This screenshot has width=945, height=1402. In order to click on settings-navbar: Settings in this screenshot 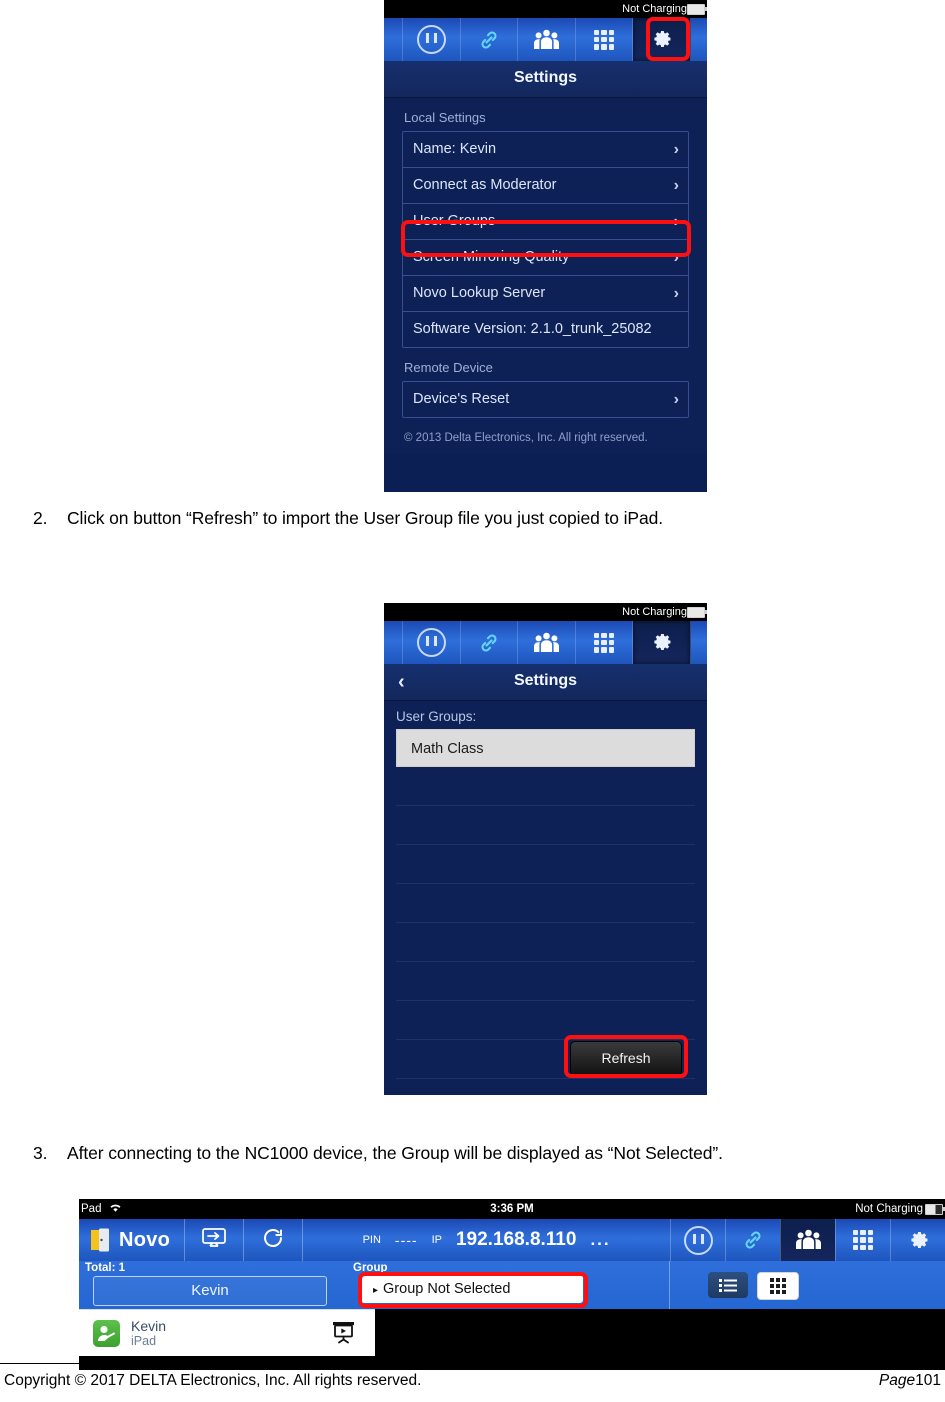, I will do `click(545, 79)`.